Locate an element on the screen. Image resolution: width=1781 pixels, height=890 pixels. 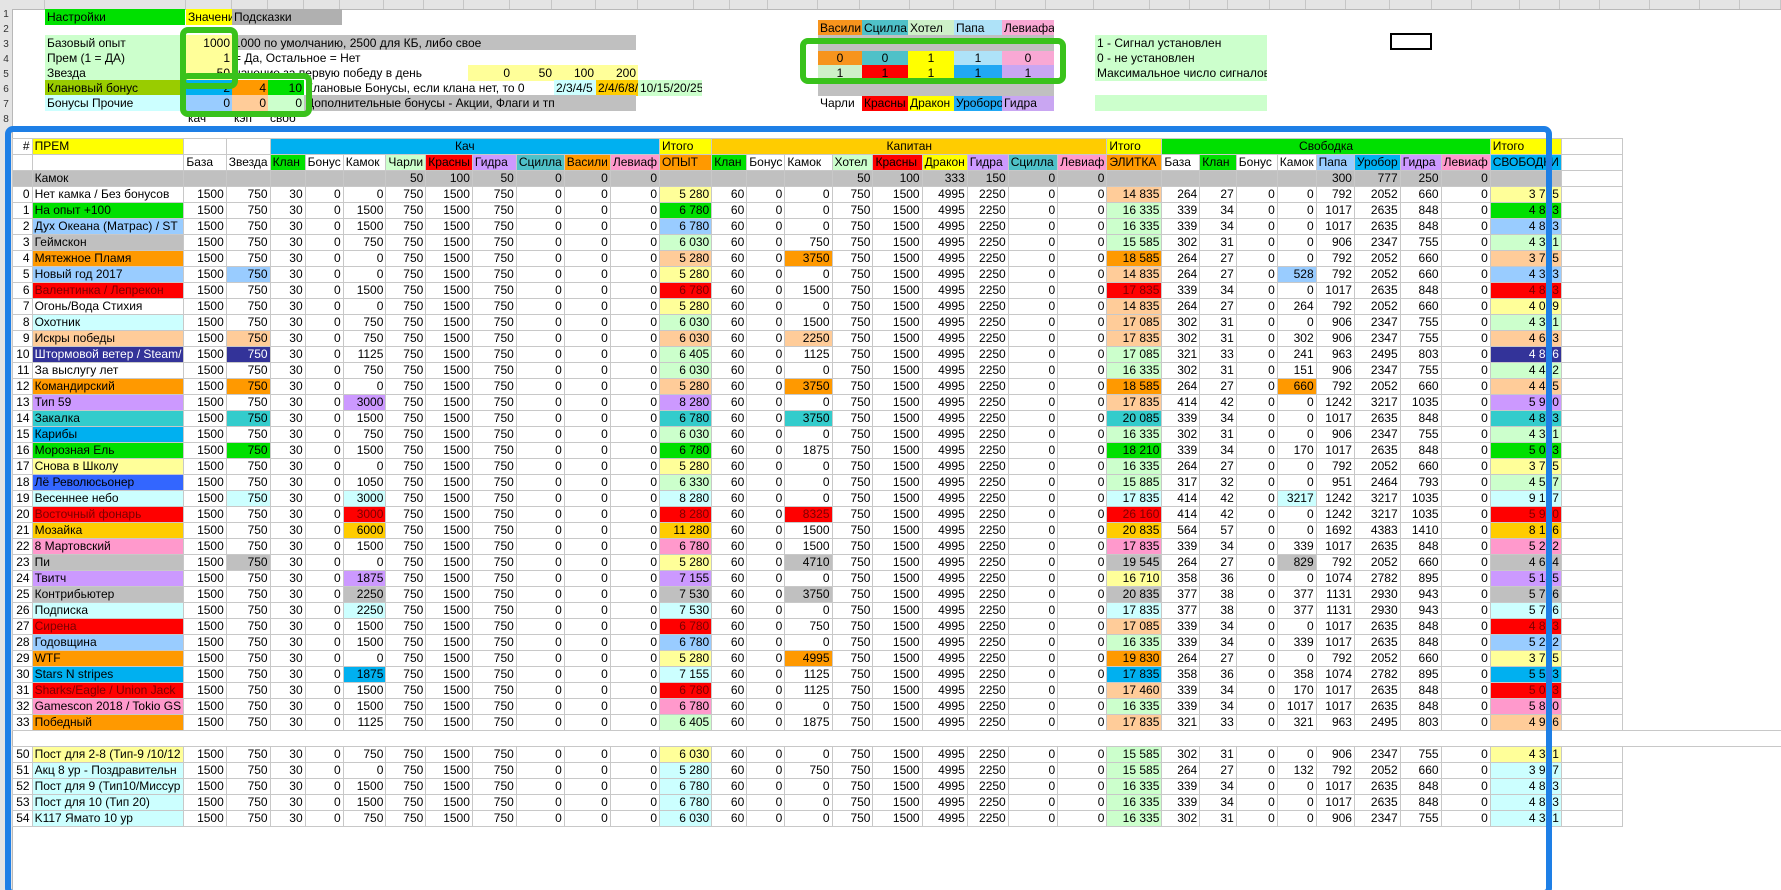
svodka-value: 2347 is located at coordinates (1377, 242).